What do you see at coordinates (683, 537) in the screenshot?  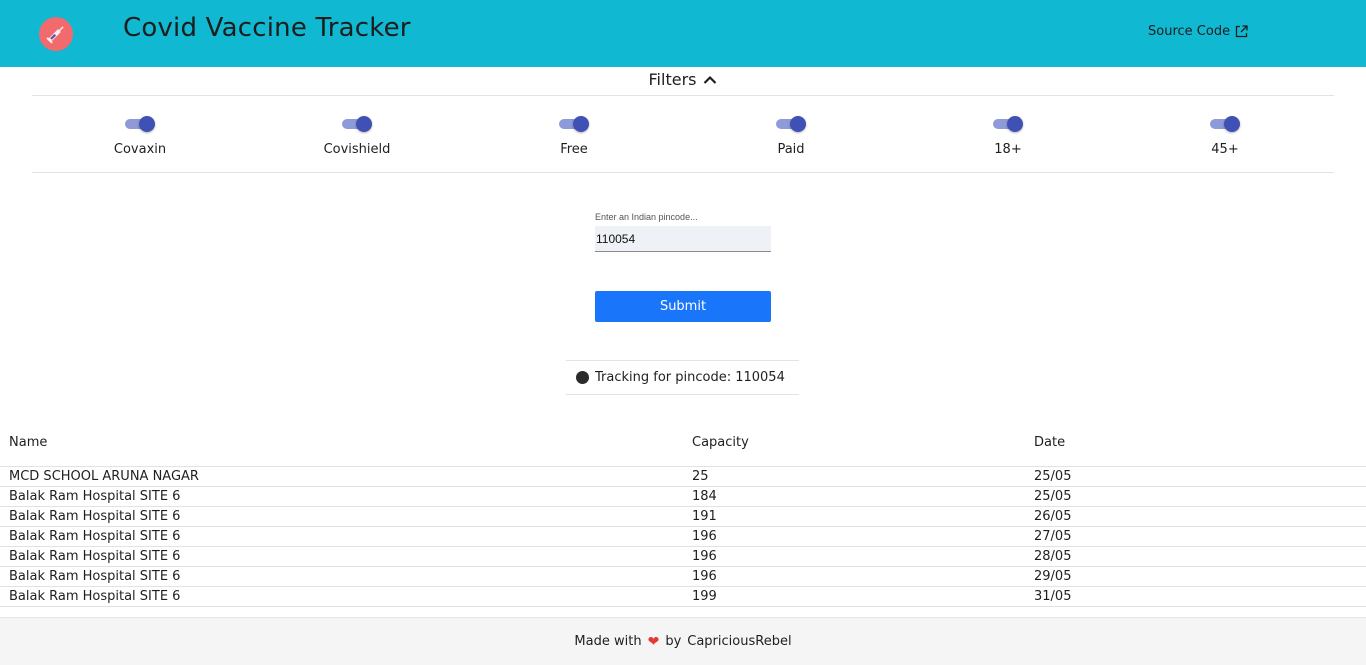 I see `table-row: Balak Ram Hospital SITE 6 196 27/05` at bounding box center [683, 537].